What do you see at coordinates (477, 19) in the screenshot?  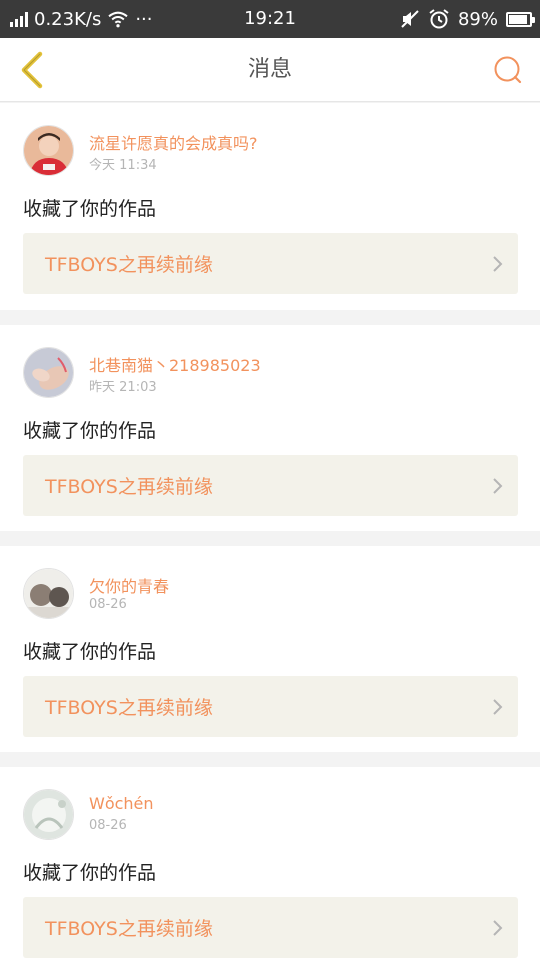 I see `battery-percent: 89%` at bounding box center [477, 19].